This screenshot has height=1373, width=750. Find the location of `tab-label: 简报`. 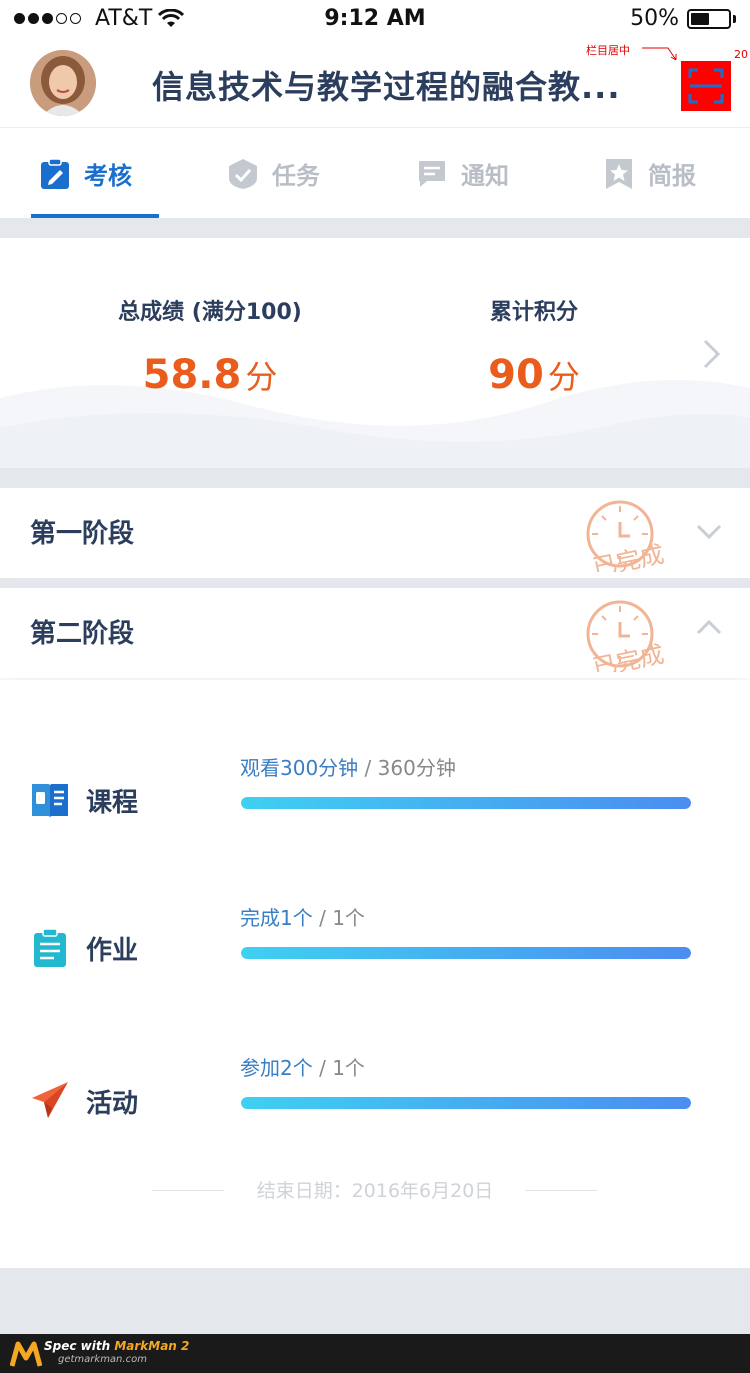

tab-label: 简报 is located at coordinates (672, 176).